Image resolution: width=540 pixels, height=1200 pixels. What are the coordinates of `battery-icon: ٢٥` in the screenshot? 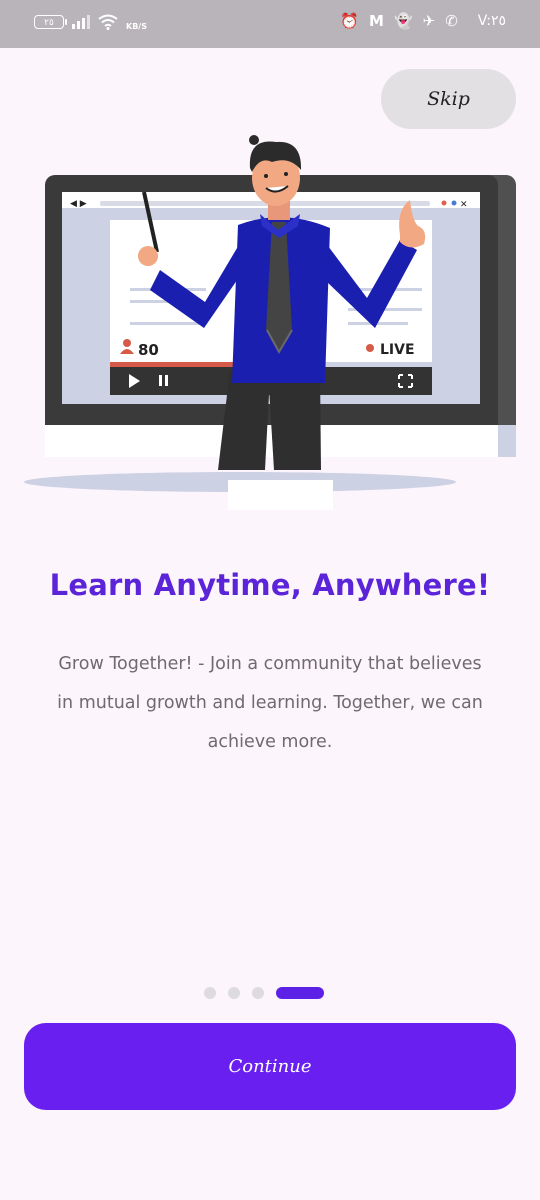 It's located at (50, 22).